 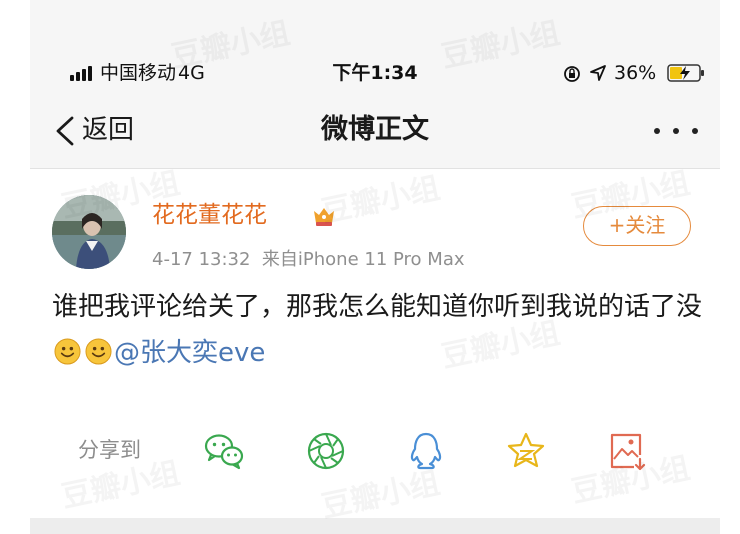 What do you see at coordinates (375, 451) in the screenshot?
I see `share-bar: 分享到` at bounding box center [375, 451].